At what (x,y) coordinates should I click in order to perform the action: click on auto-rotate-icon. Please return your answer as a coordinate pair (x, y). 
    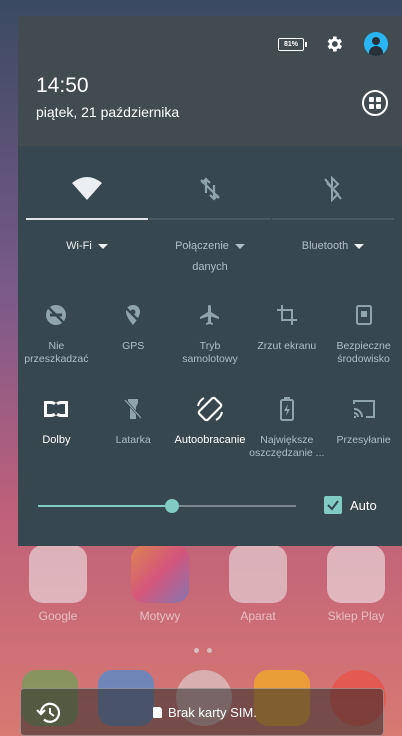
    Looking at the image, I should click on (210, 409).